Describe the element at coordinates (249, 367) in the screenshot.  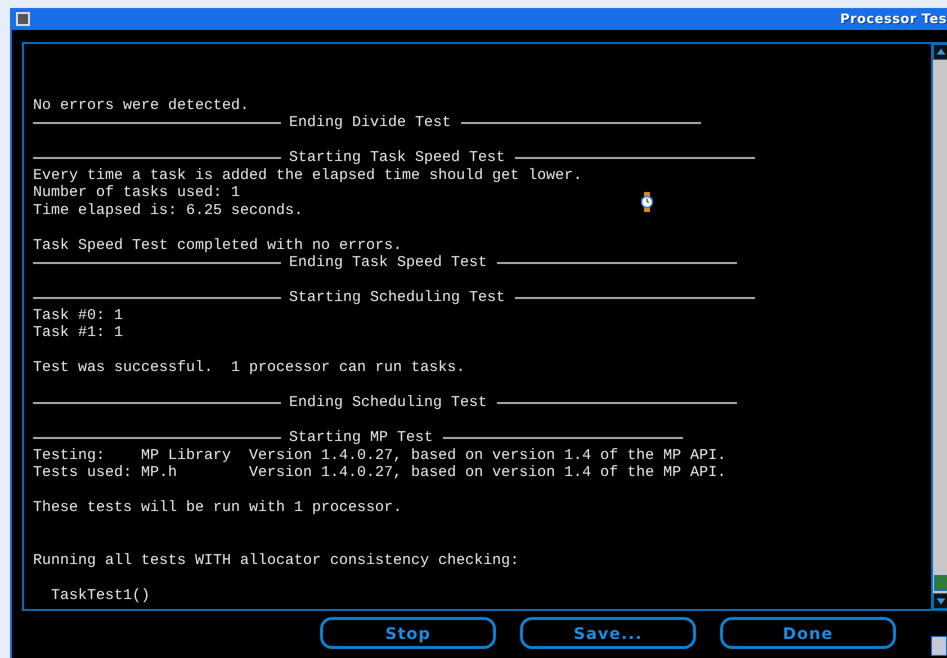
I see `log-line: Test was successful. 1 processor can run tasks.` at that location.